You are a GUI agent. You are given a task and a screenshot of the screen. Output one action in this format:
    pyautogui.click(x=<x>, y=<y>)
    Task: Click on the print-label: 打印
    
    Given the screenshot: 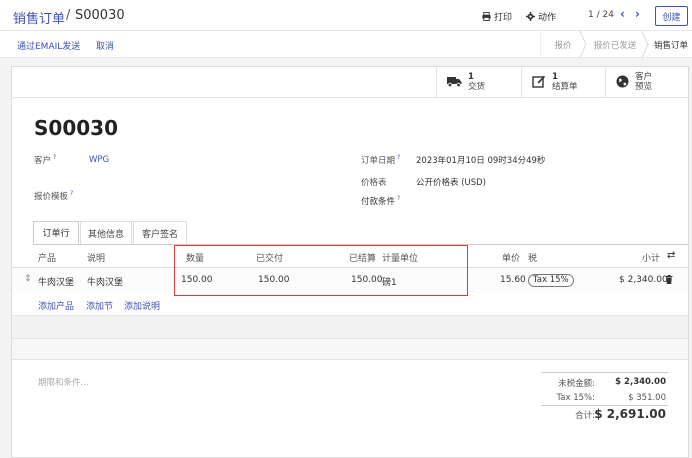 What is the action you would take?
    pyautogui.click(x=503, y=18)
    